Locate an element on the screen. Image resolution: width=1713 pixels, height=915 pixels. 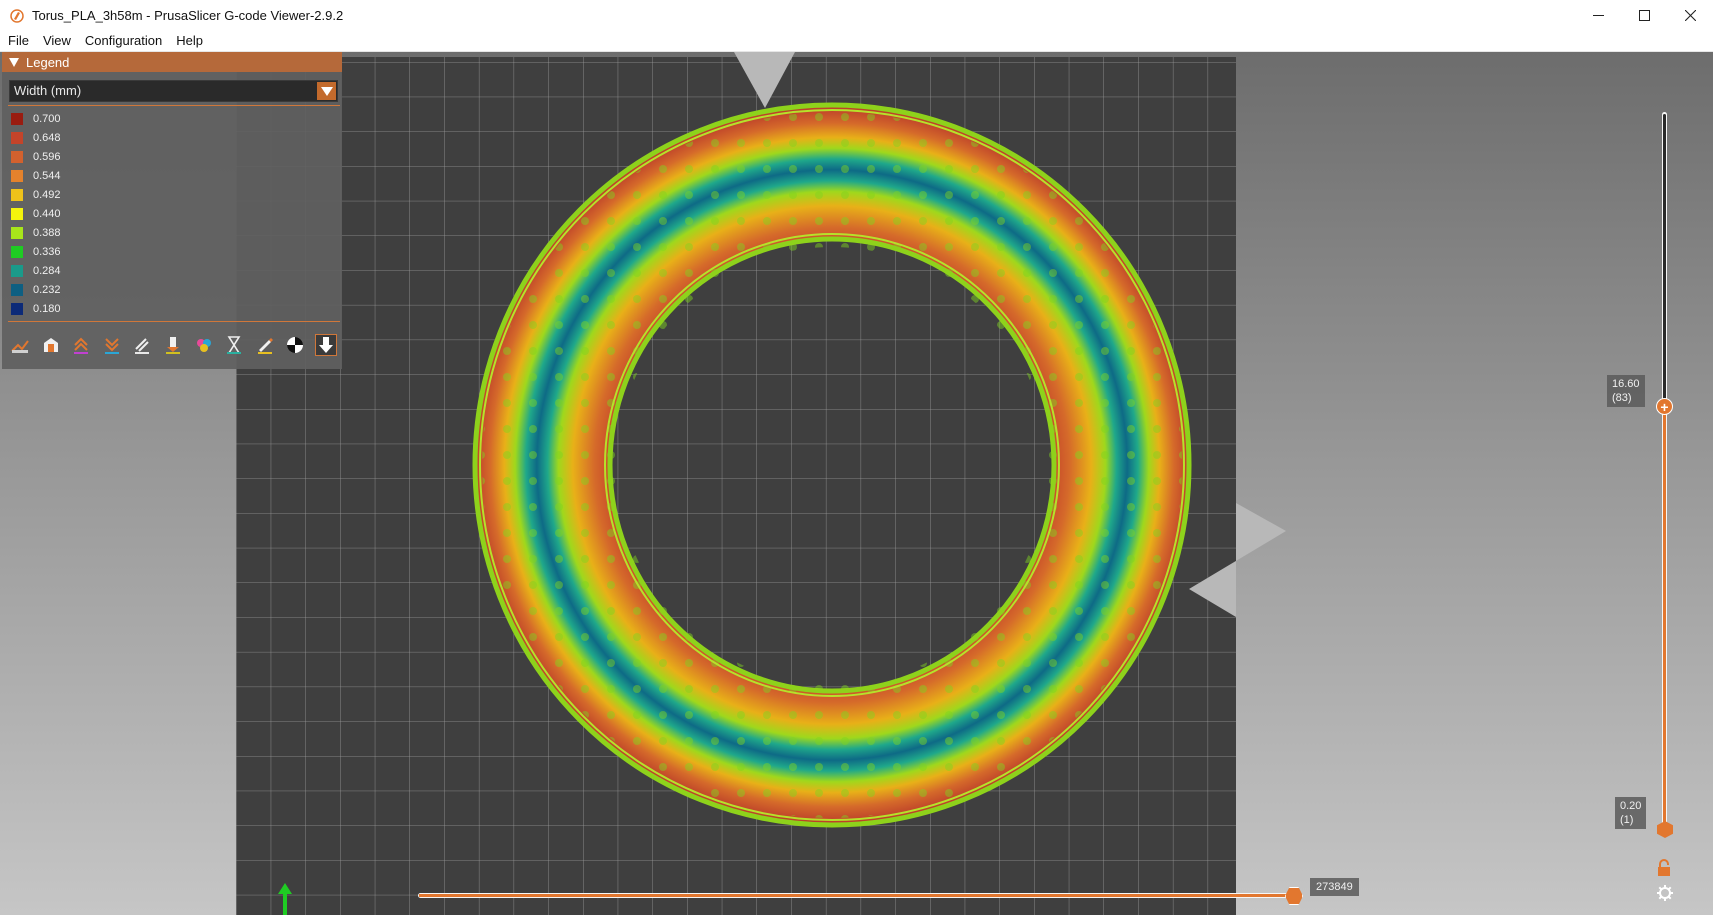
custom-gcodes-toggle is located at coordinates (265, 345).